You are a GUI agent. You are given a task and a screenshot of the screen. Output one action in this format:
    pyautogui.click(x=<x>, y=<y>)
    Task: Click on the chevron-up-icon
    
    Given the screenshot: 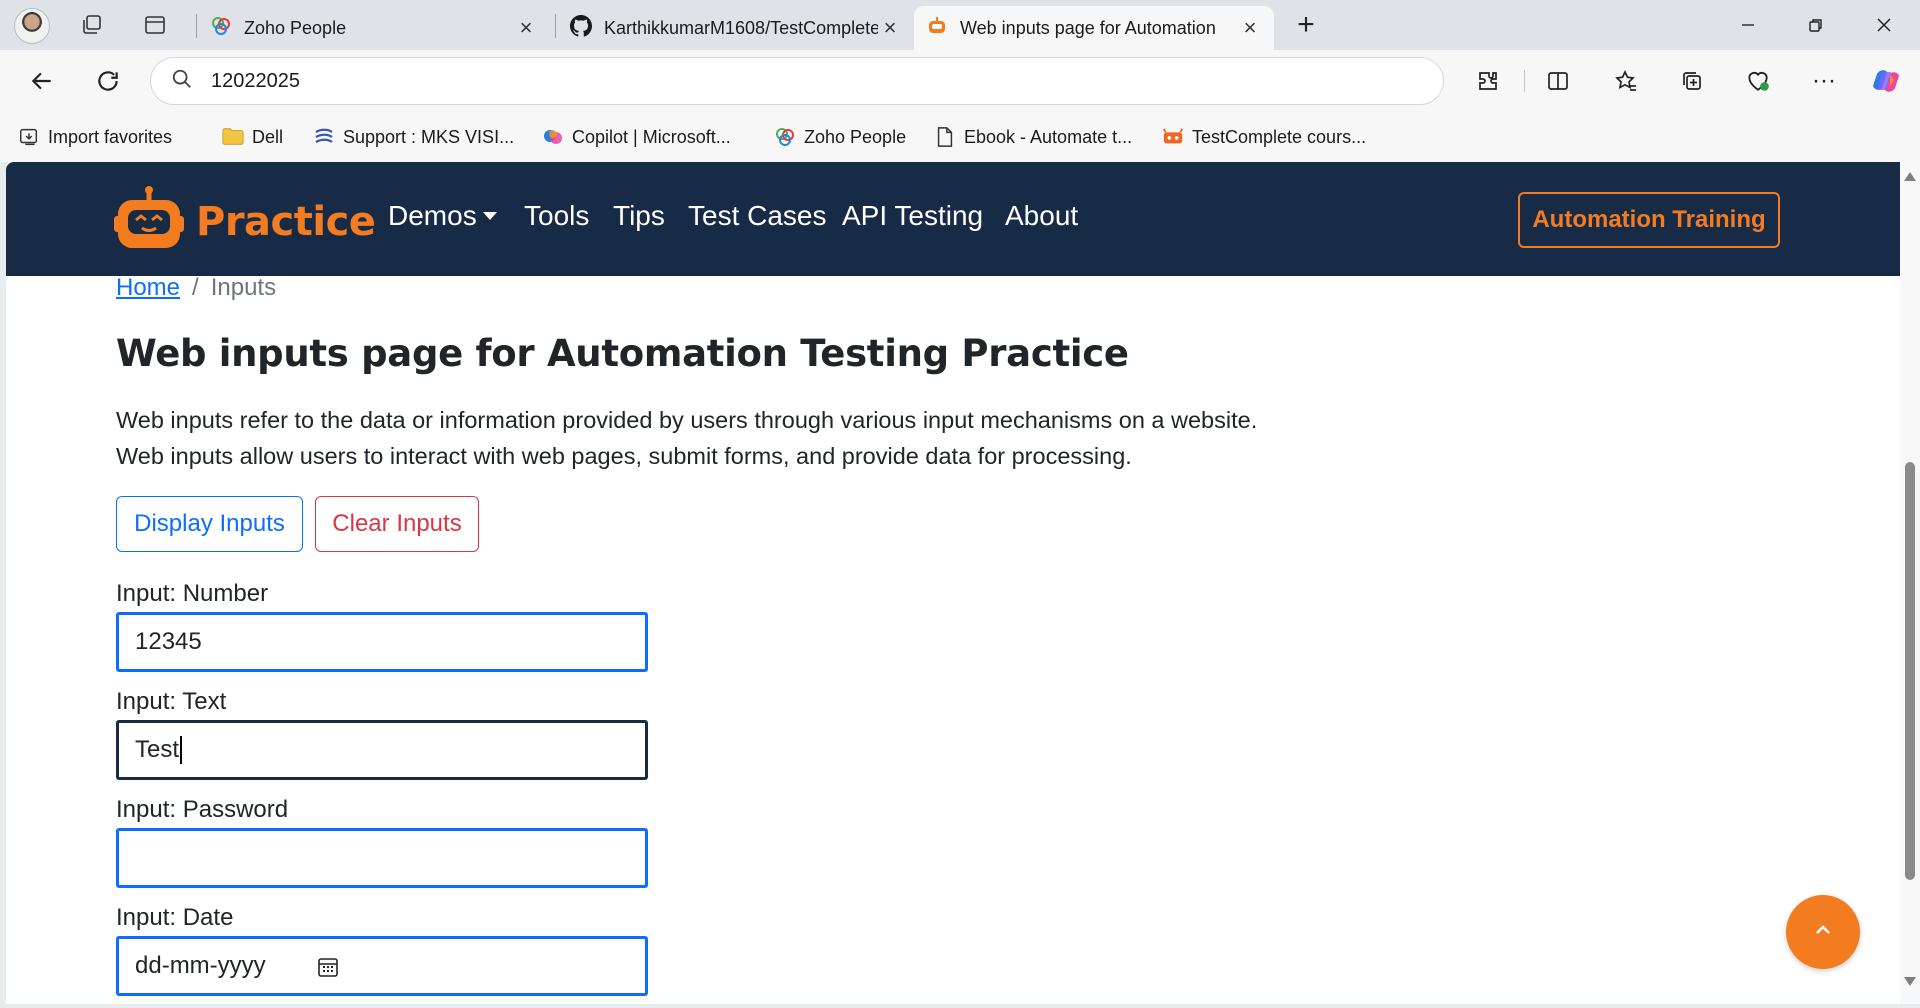 What is the action you would take?
    pyautogui.click(x=1823, y=932)
    